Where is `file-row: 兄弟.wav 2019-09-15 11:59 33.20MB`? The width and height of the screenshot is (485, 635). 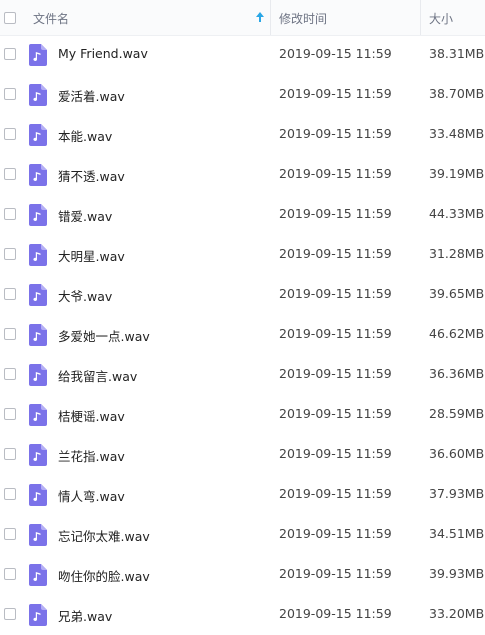 file-row: 兄弟.wav 2019-09-15 11:59 33.20MB is located at coordinates (242, 615).